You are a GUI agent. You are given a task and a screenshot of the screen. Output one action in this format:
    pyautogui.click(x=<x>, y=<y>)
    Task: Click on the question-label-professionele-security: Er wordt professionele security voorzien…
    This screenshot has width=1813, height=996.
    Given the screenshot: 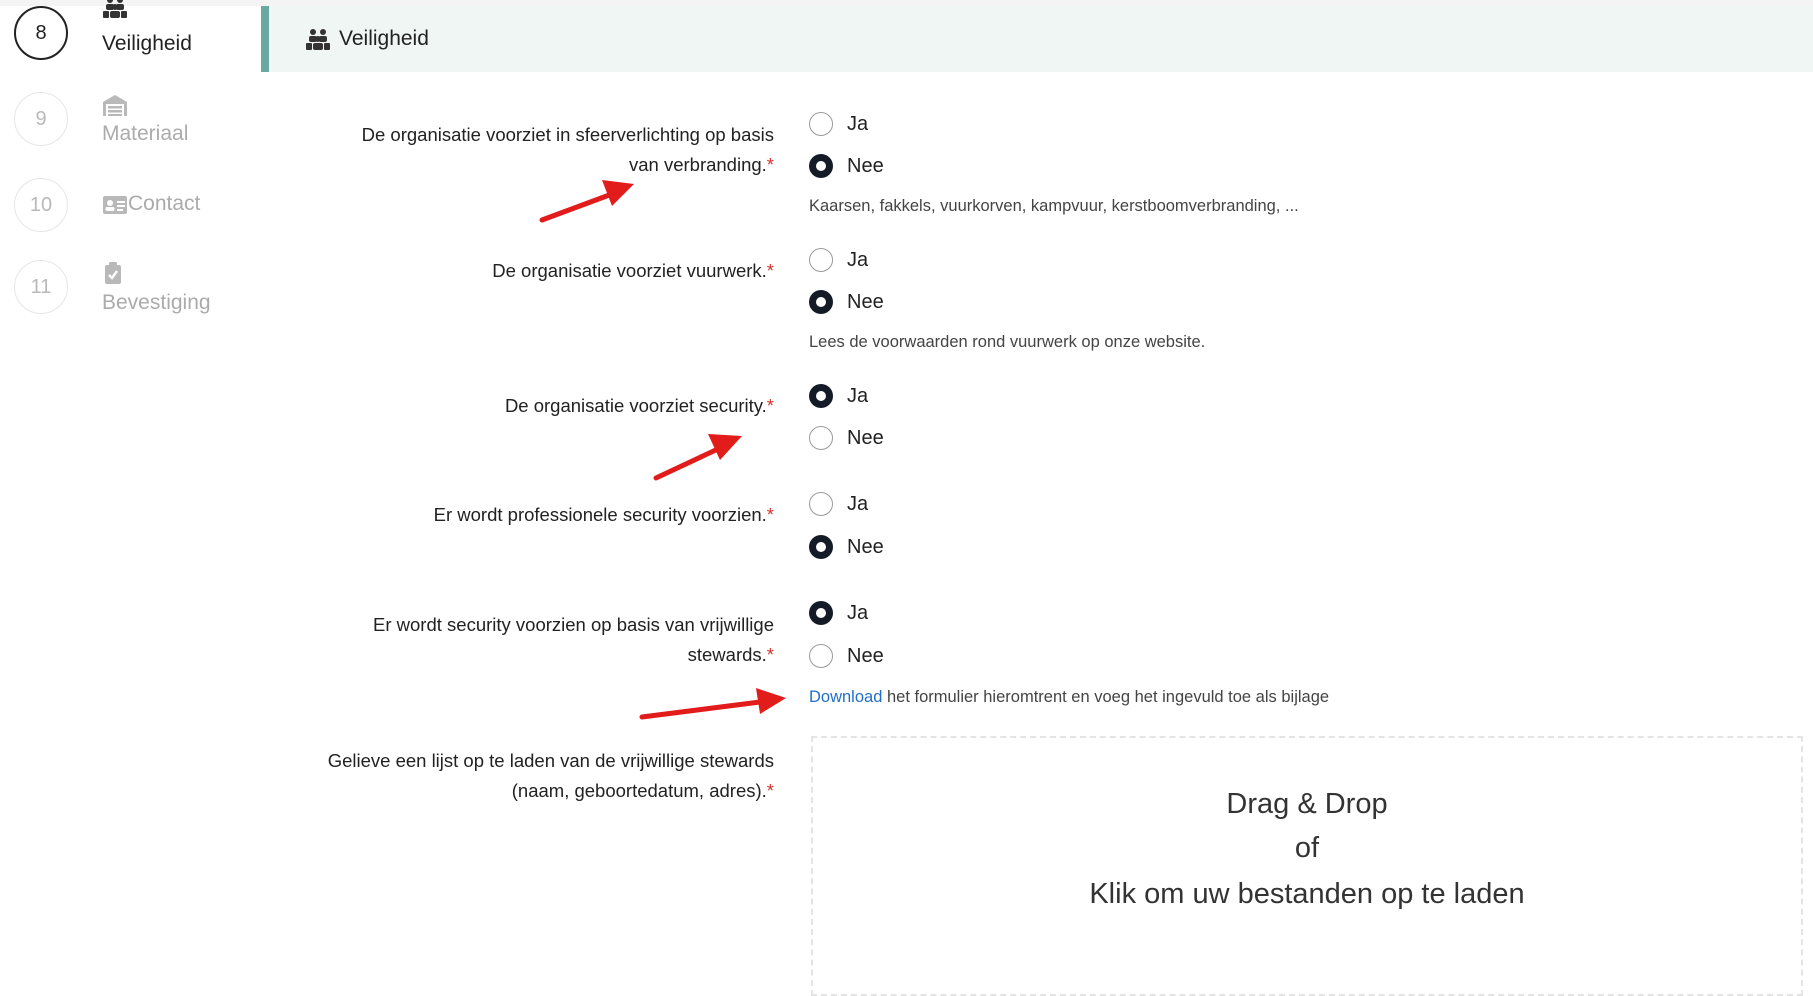 What is the action you would take?
    pyautogui.click(x=603, y=514)
    